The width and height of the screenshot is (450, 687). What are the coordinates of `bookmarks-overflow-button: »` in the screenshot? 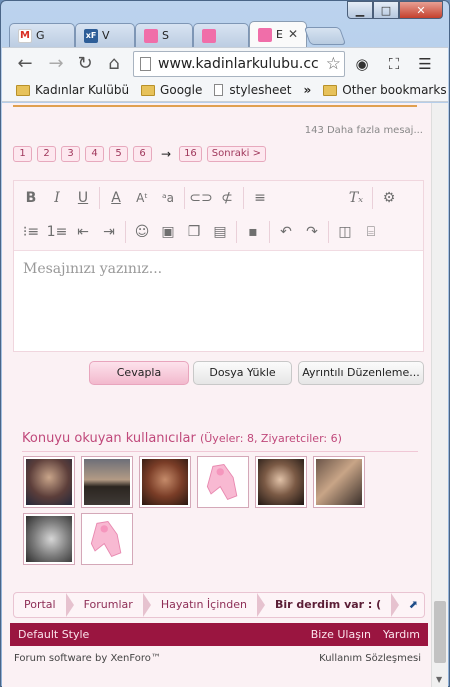 It's located at (307, 90).